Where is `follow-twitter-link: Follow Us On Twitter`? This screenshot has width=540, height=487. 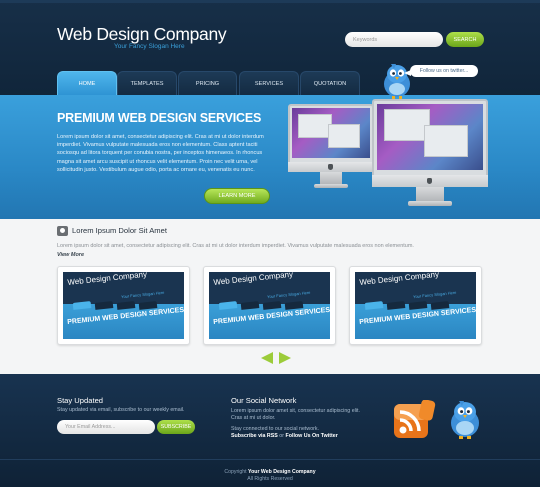 follow-twitter-link: Follow Us On Twitter is located at coordinates (312, 436).